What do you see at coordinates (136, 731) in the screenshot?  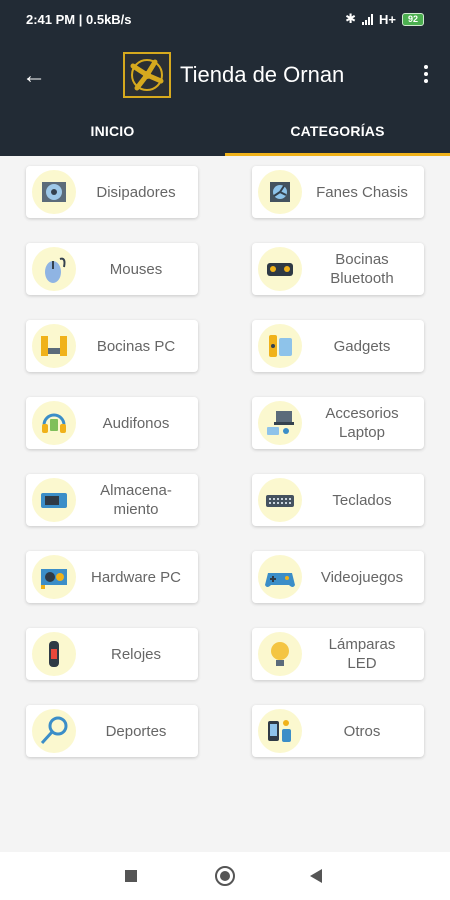 I see `category-label: Deportes` at bounding box center [136, 731].